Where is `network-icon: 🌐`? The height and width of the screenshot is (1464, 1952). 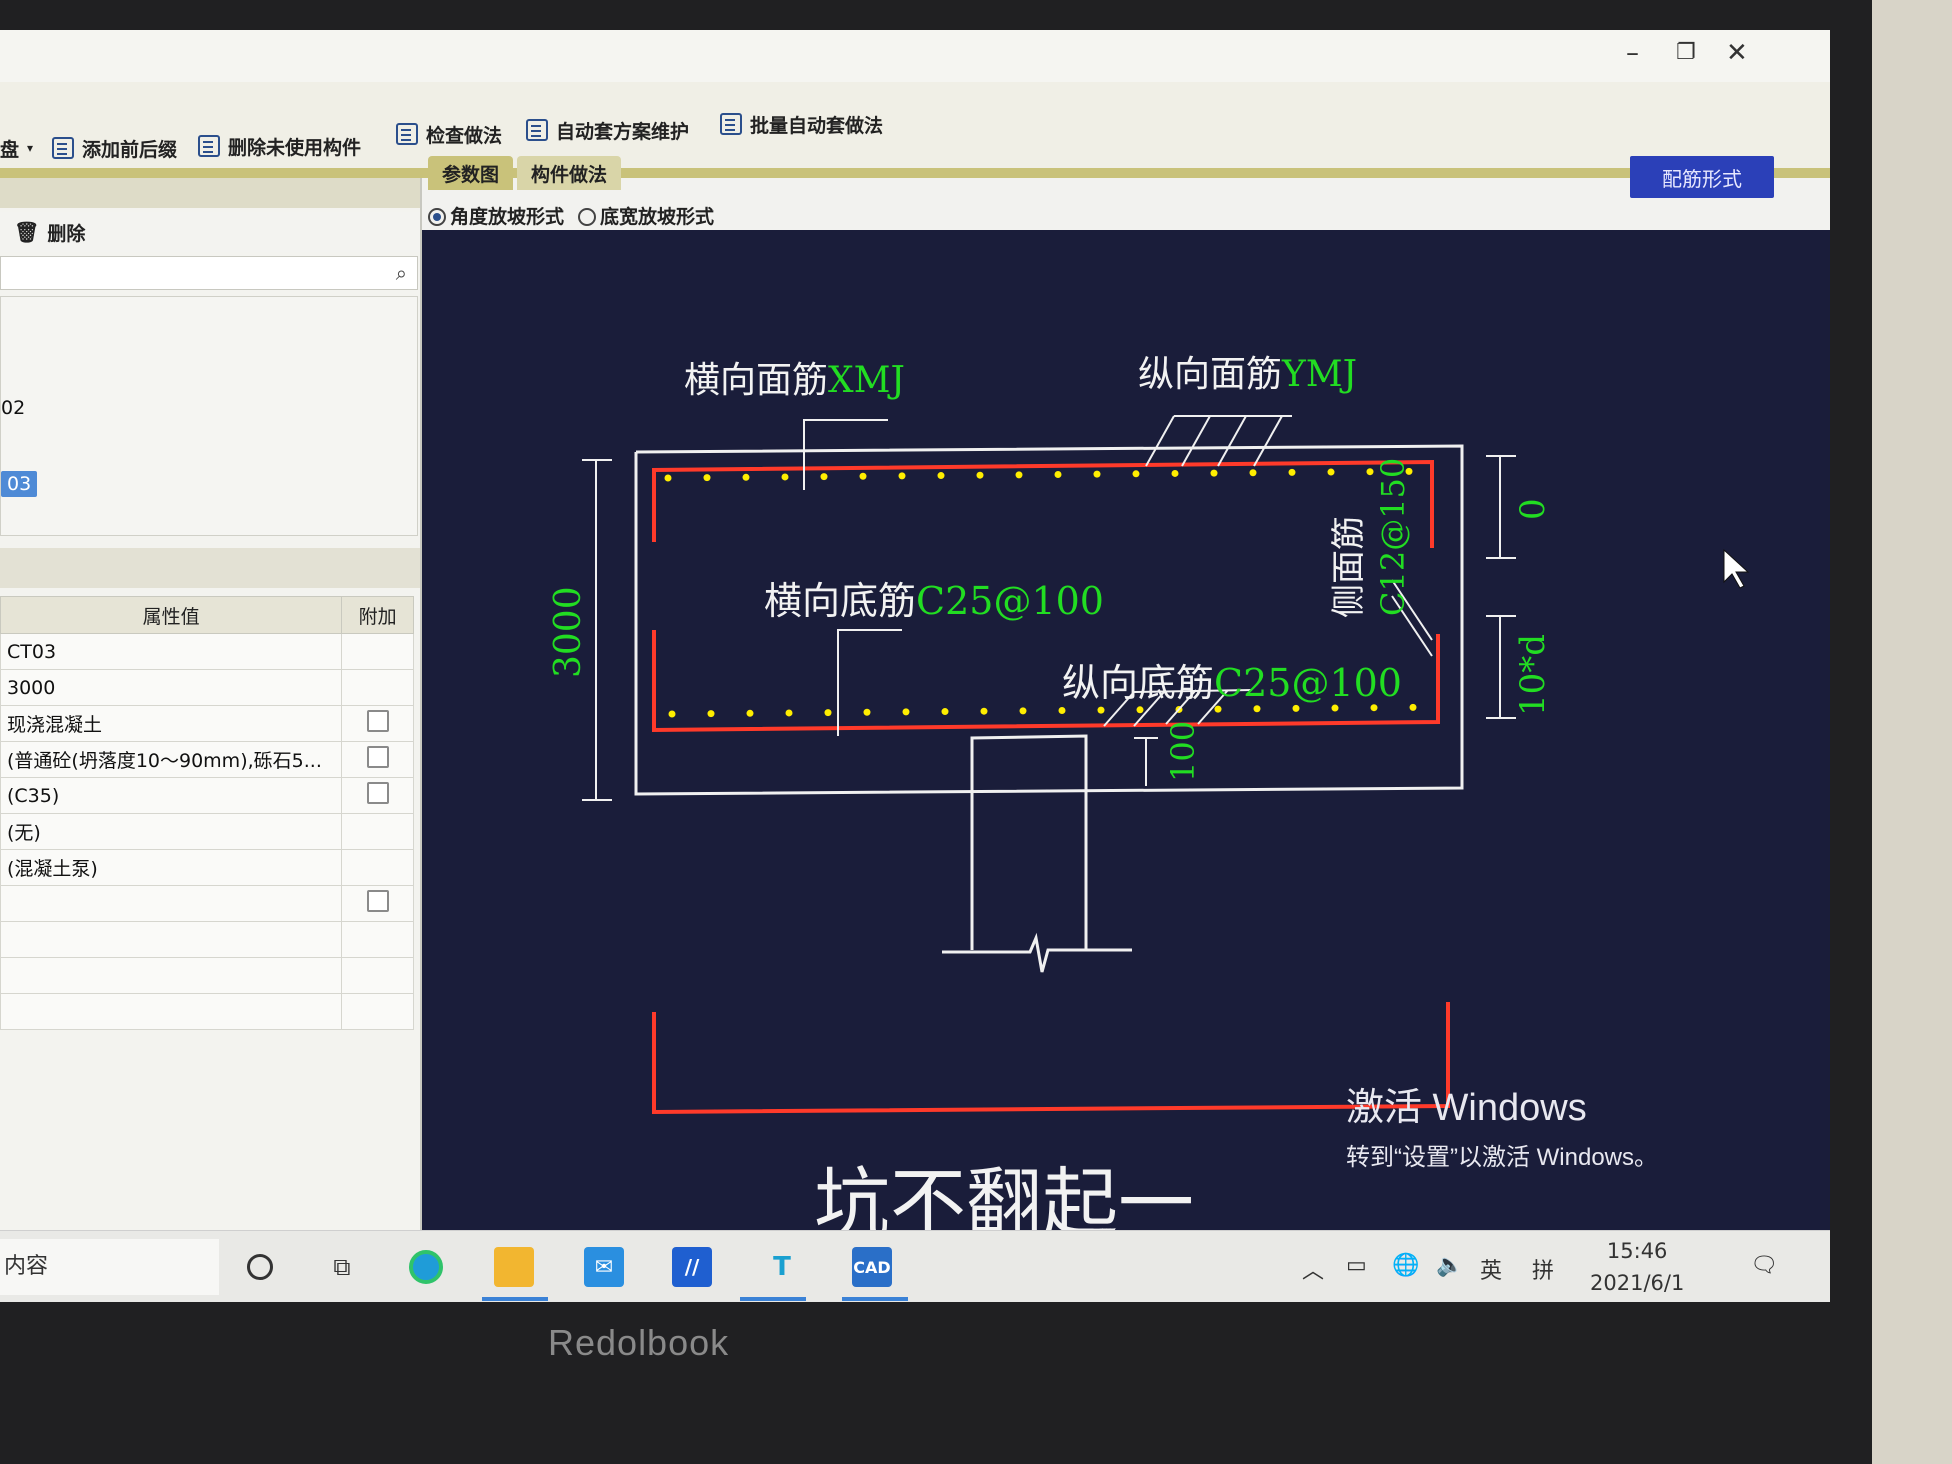
network-icon: 🌐 is located at coordinates (1405, 1265).